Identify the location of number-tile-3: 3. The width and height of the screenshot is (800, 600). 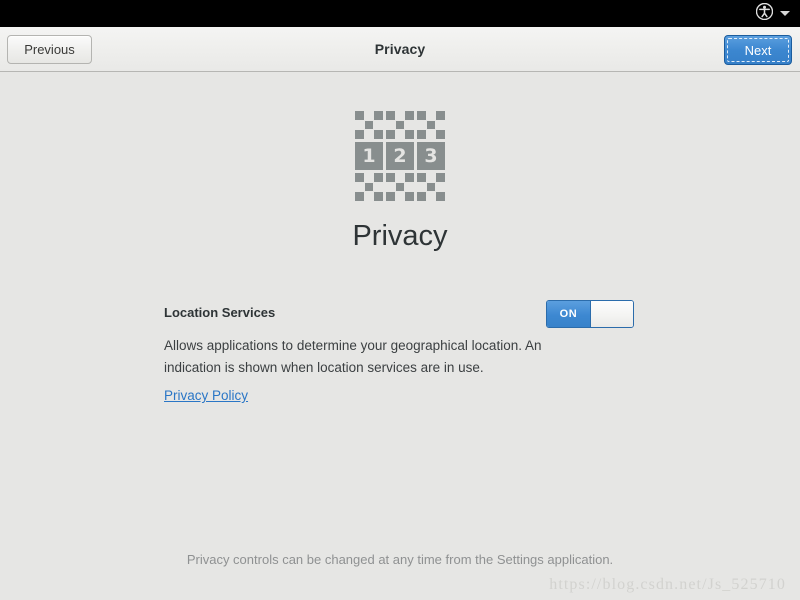
(431, 156).